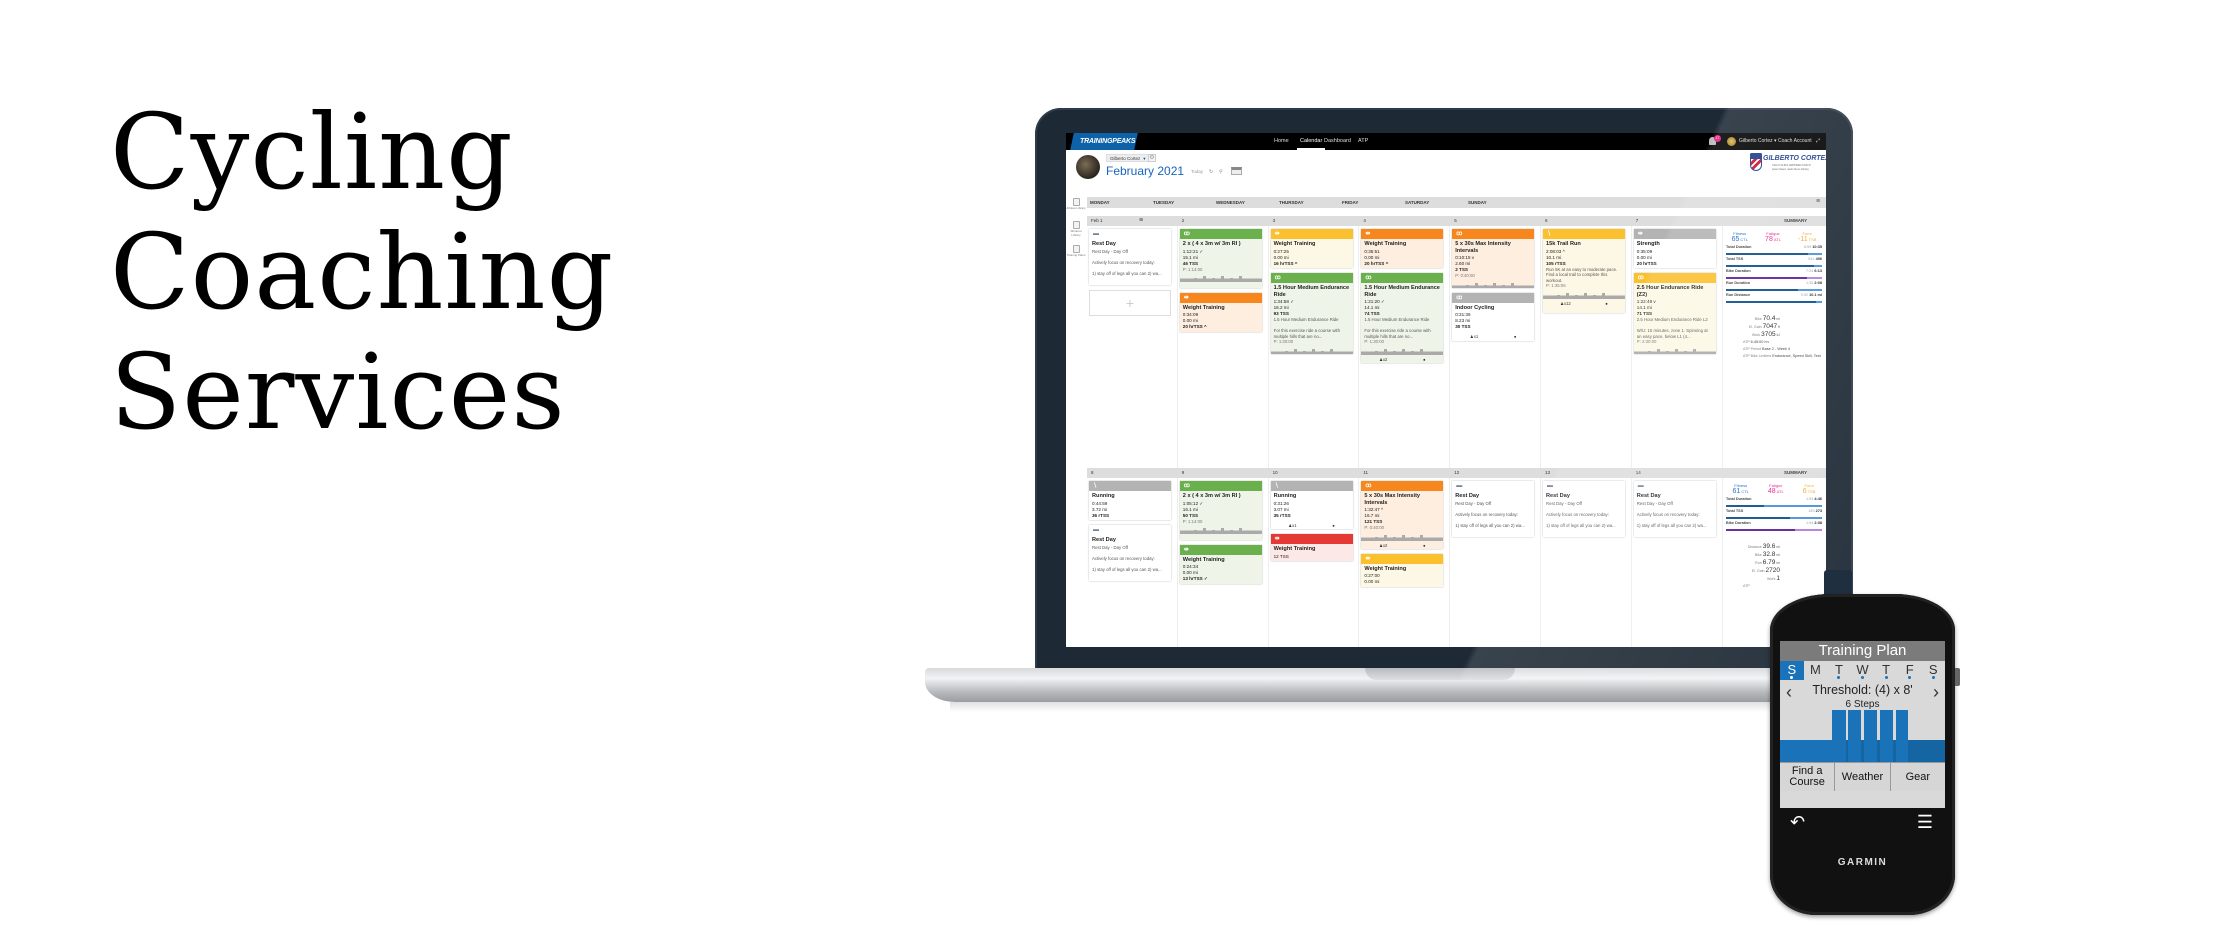 The image size is (2216, 937). What do you see at coordinates (1816, 670) in the screenshot?
I see `garmin-day: M` at bounding box center [1816, 670].